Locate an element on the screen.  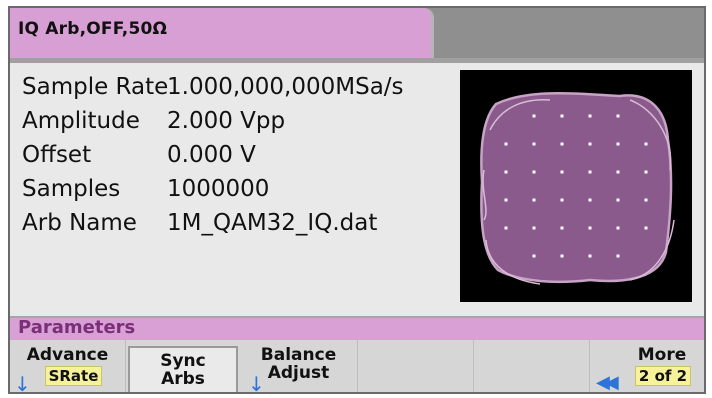
param-value: 2.000 Vpp is located at coordinates (226, 121).